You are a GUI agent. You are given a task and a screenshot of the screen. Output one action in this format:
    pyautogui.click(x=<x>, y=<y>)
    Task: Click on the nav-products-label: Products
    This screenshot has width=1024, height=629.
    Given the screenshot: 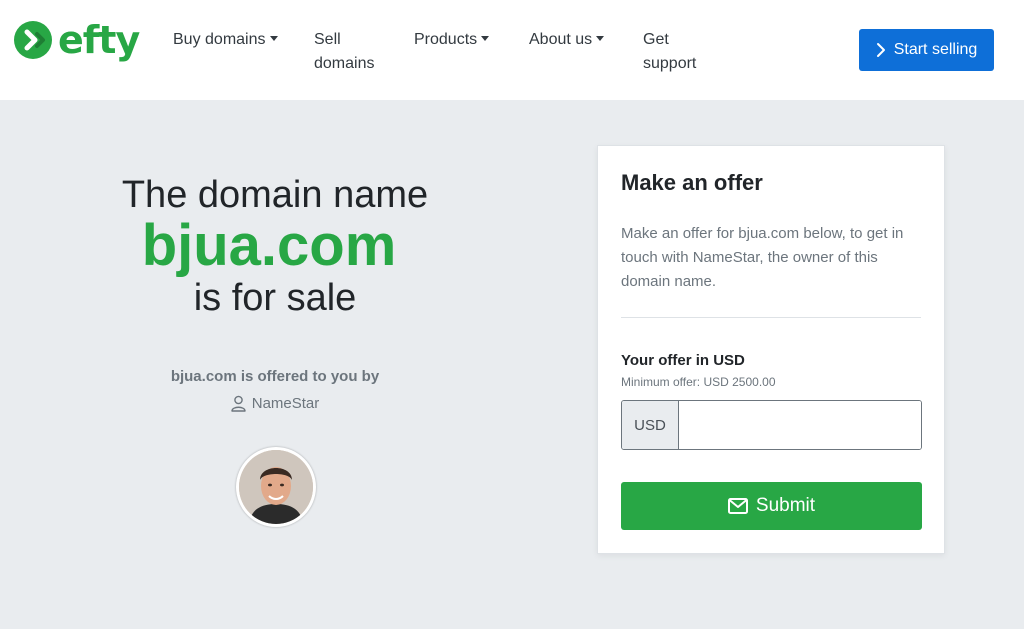 What is the action you would take?
    pyautogui.click(x=446, y=39)
    